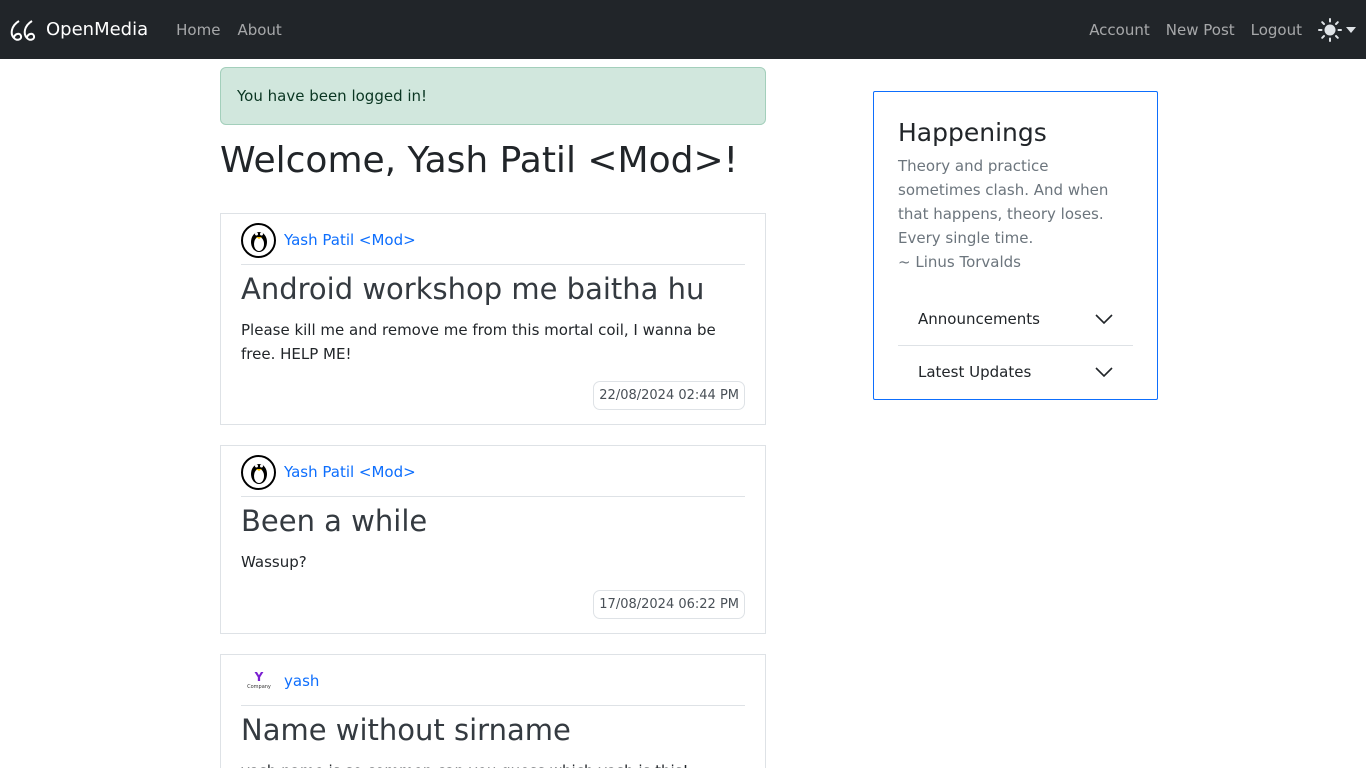  I want to click on company-logo-text: Company, so click(259, 687).